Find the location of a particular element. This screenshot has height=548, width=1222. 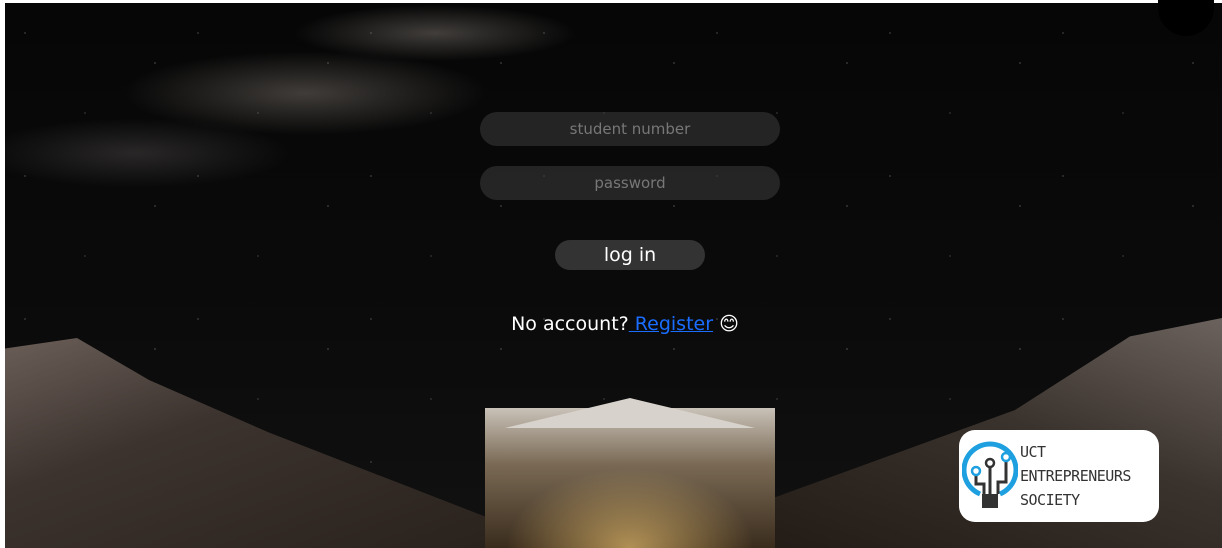

building-lights is located at coordinates (630, 508).